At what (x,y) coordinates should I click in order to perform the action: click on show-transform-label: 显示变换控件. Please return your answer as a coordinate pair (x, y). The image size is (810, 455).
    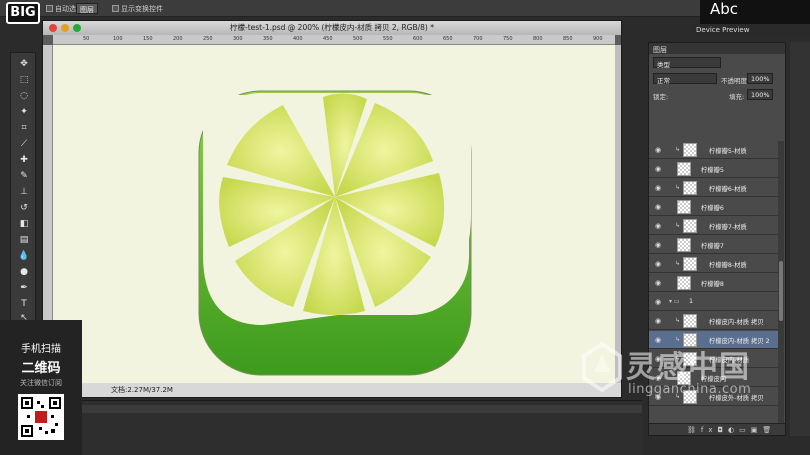
    Looking at the image, I should click on (142, 9).